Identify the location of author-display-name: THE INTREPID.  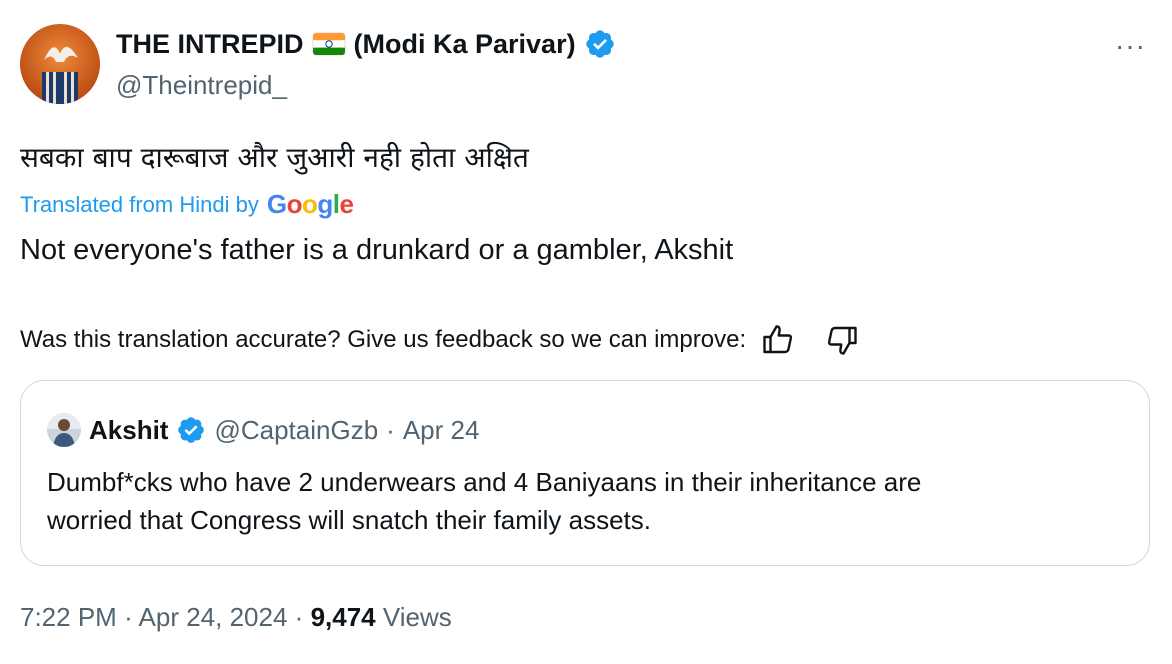
(210, 44).